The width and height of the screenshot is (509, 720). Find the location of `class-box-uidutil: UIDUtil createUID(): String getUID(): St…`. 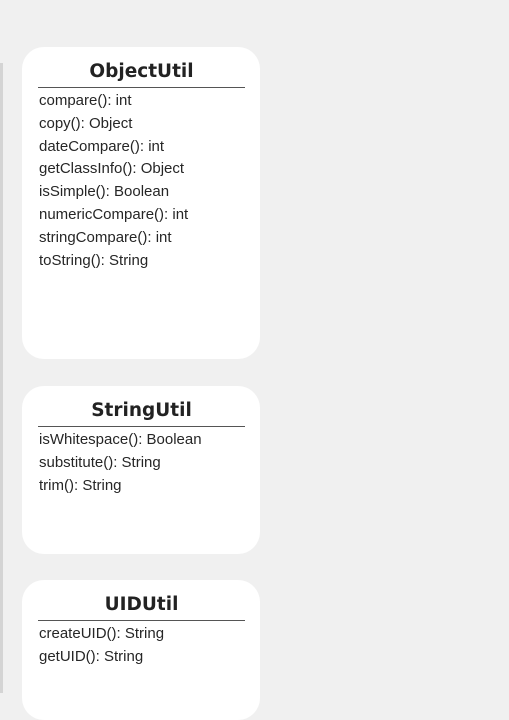

class-box-uidutil: UIDUtil createUID(): String getUID(): St… is located at coordinates (141, 650).